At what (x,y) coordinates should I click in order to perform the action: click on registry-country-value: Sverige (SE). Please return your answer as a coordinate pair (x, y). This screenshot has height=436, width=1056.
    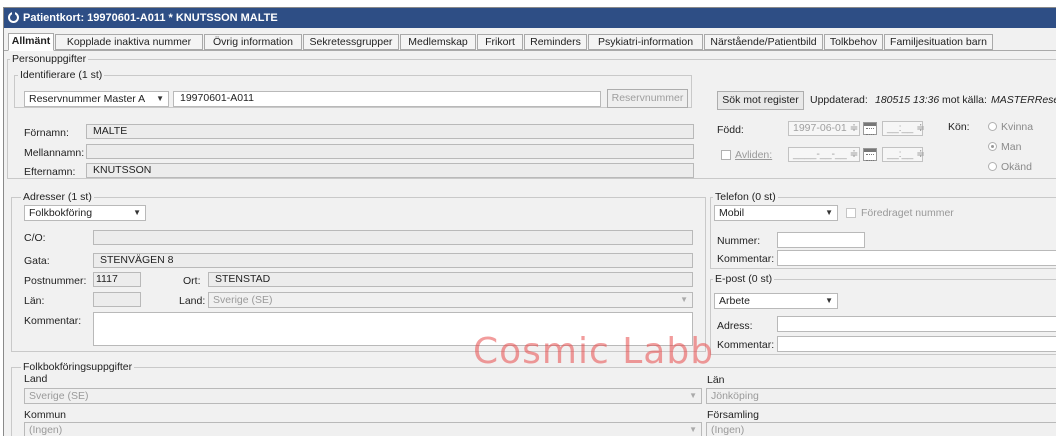
    Looking at the image, I should click on (59, 396).